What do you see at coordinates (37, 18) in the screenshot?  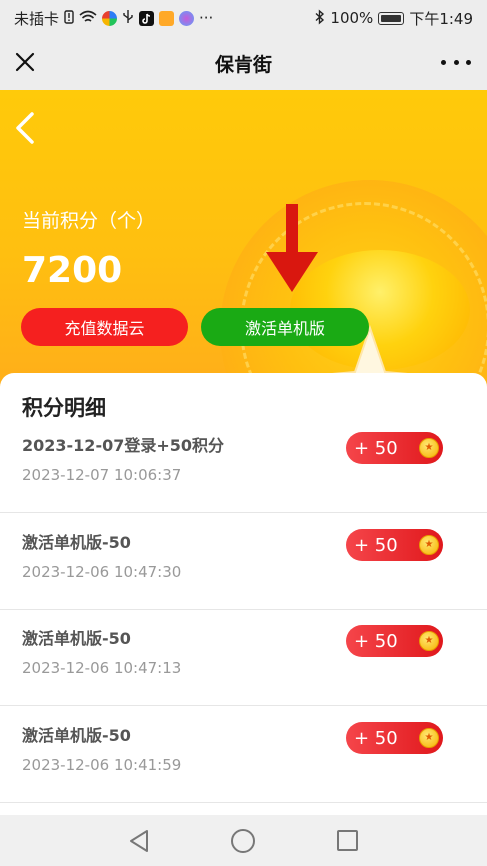 I see `carrier-label: 未插卡` at bounding box center [37, 18].